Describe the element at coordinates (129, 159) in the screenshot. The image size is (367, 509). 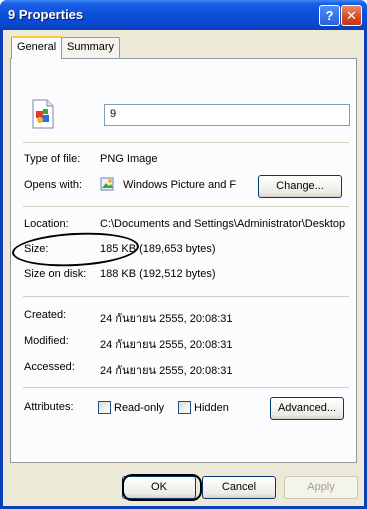
I see `type-of-file-value: PNG Image` at that location.